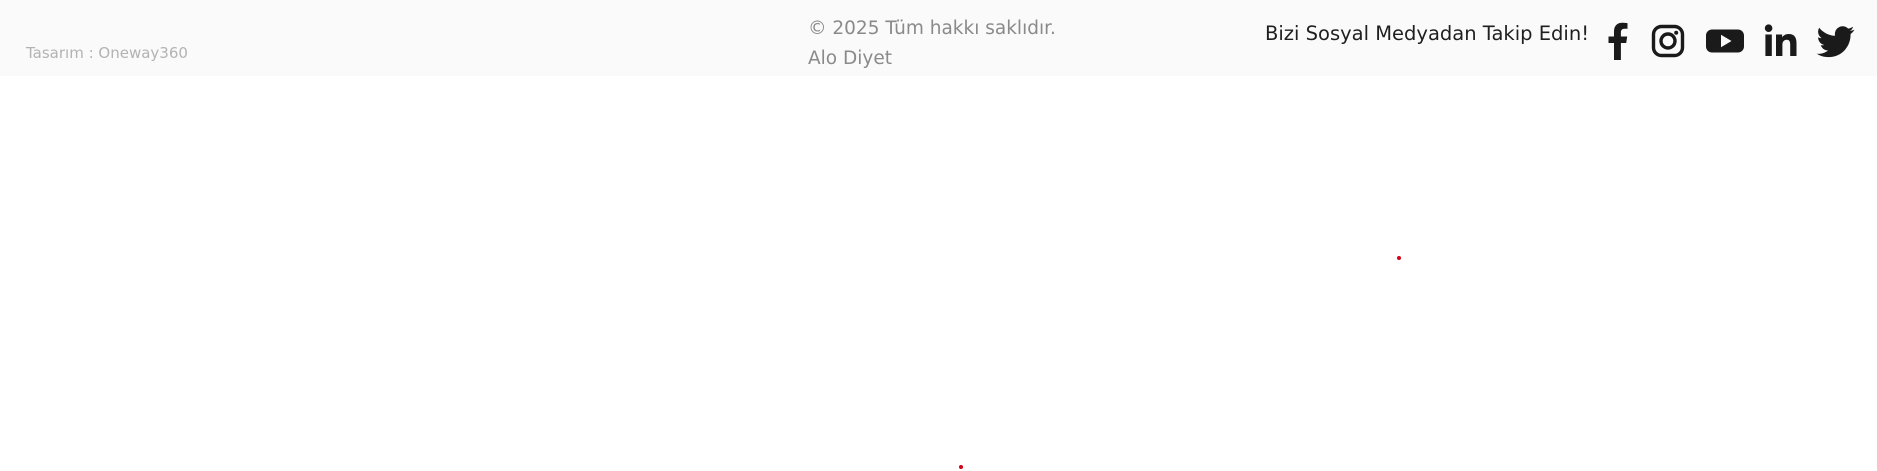 Image resolution: width=1877 pixels, height=471 pixels. I want to click on youtube-link, so click(1725, 41).